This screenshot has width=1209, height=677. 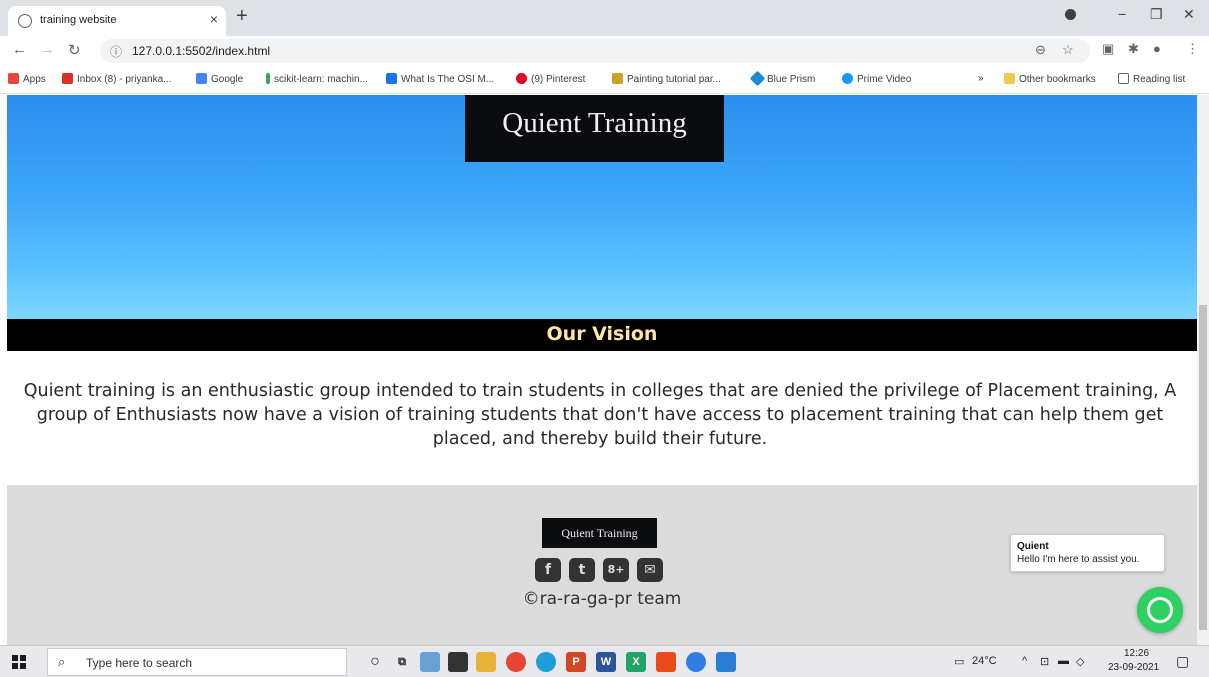 What do you see at coordinates (550, 79) in the screenshot?
I see `bookmark-pinterest: (9) Pinterest` at bounding box center [550, 79].